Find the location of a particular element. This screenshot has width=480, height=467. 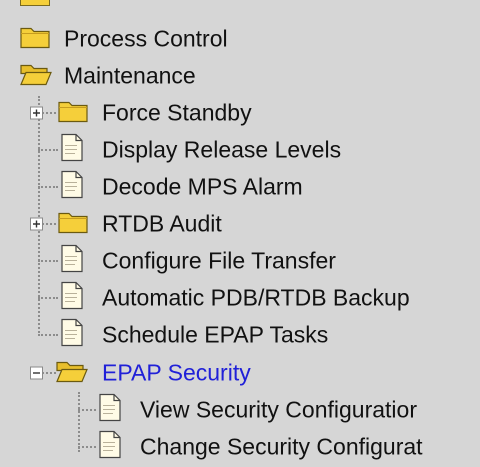

tree-item-process-control: Process Control is located at coordinates (240, 38).